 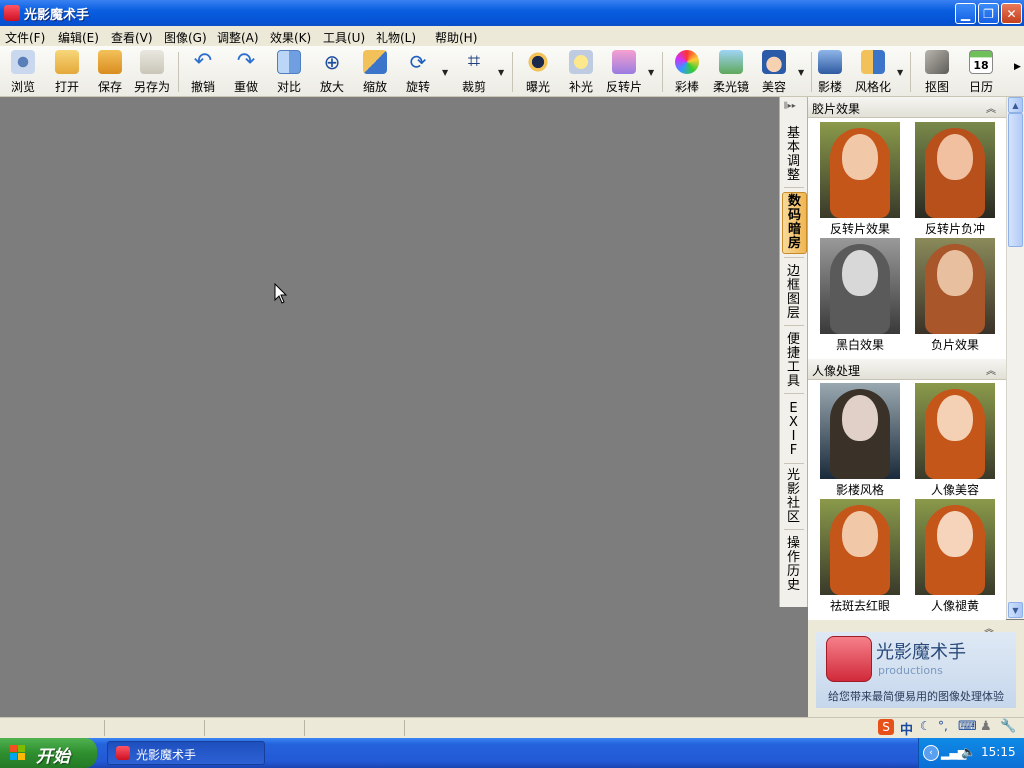 I want to click on resize-button: 缩放, so click(x=375, y=71).